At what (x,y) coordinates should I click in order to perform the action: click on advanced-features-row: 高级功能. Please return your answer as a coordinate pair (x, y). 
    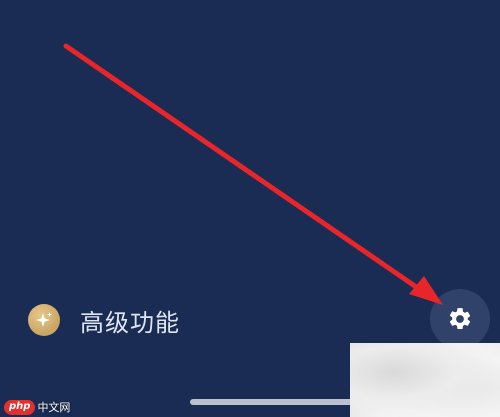
    Looking at the image, I should click on (148, 320).